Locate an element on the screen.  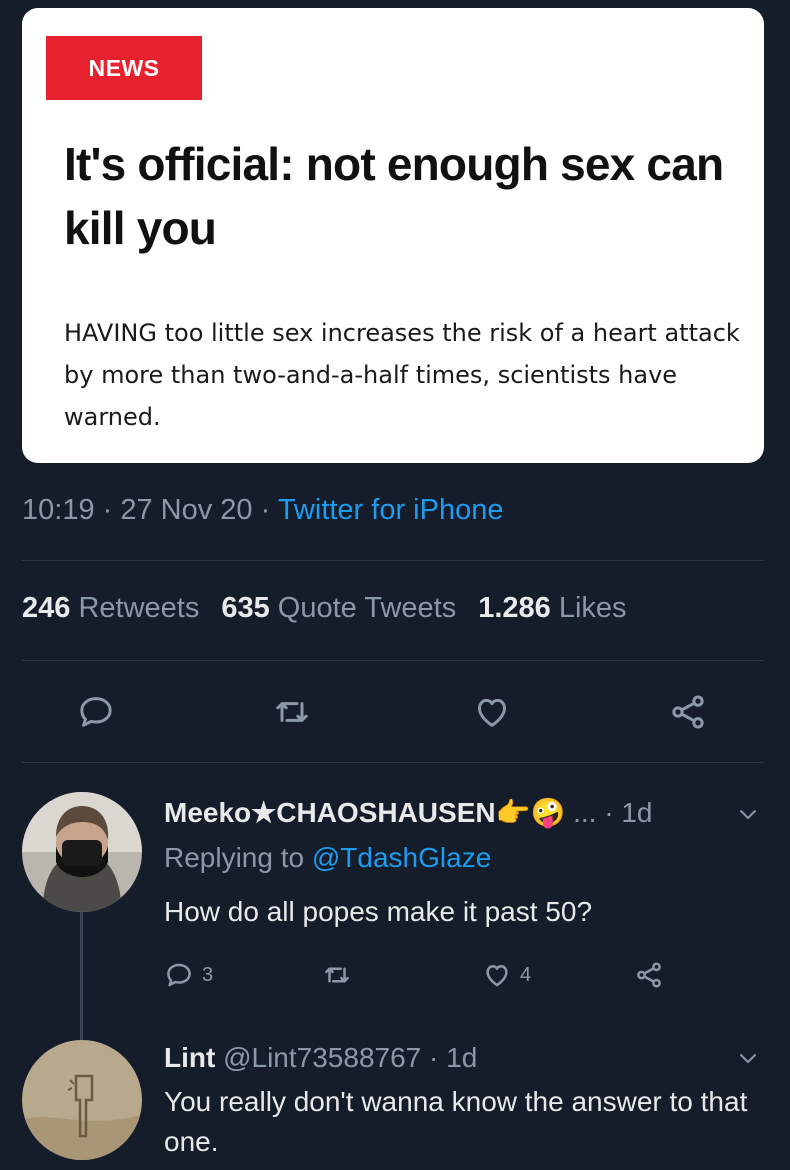
replying-prefix: Replying to is located at coordinates (238, 857).